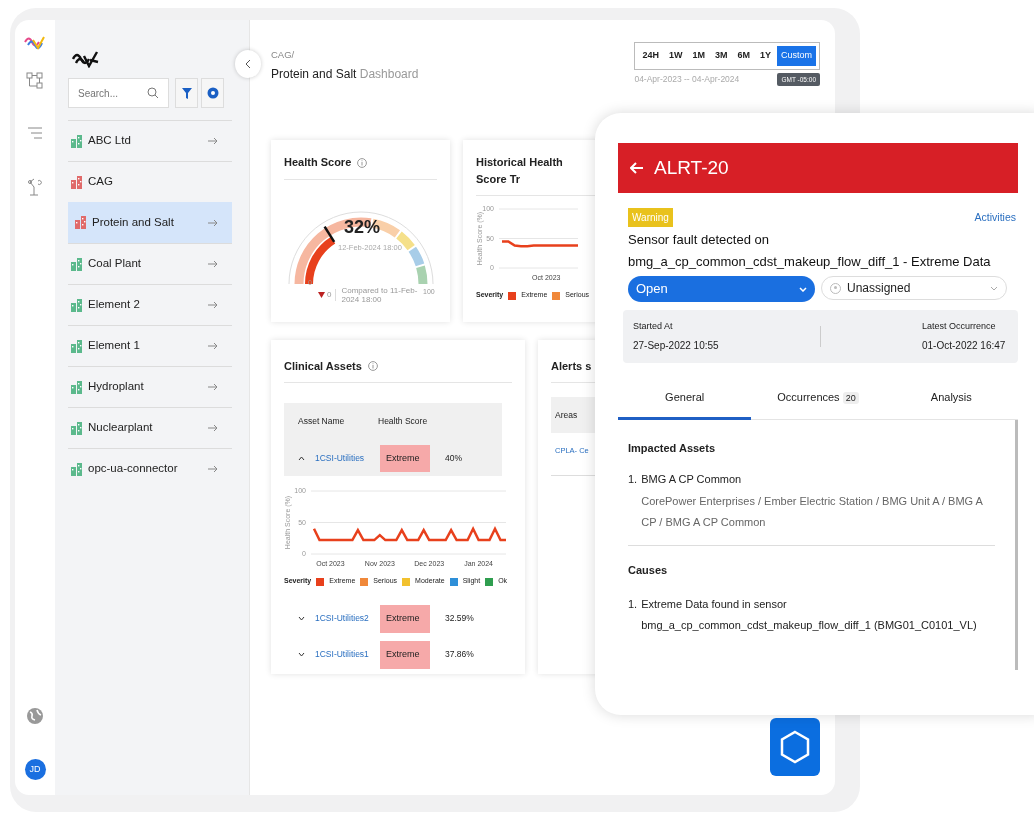 The height and width of the screenshot is (813, 1034). I want to click on column-header: Areas, so click(566, 415).